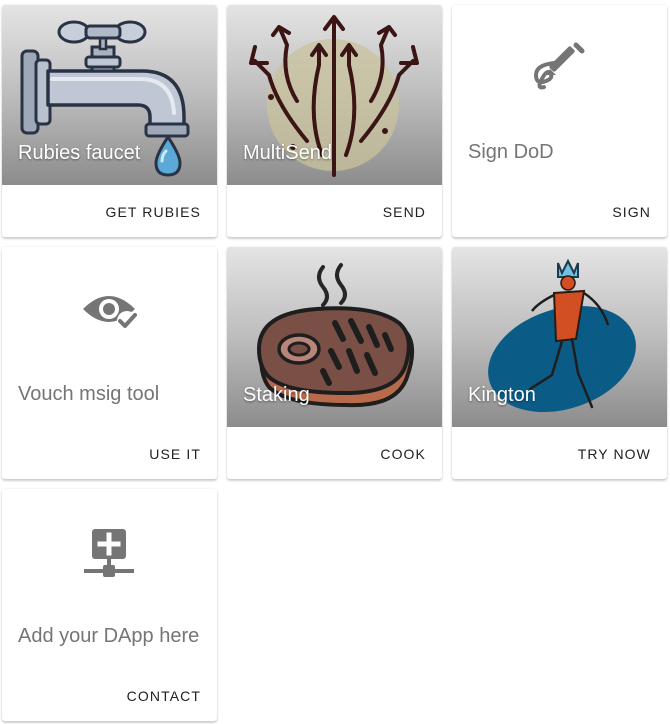 Image resolution: width=670 pixels, height=724 pixels. Describe the element at coordinates (614, 454) in the screenshot. I see `try-now-button: TRY NOW` at that location.